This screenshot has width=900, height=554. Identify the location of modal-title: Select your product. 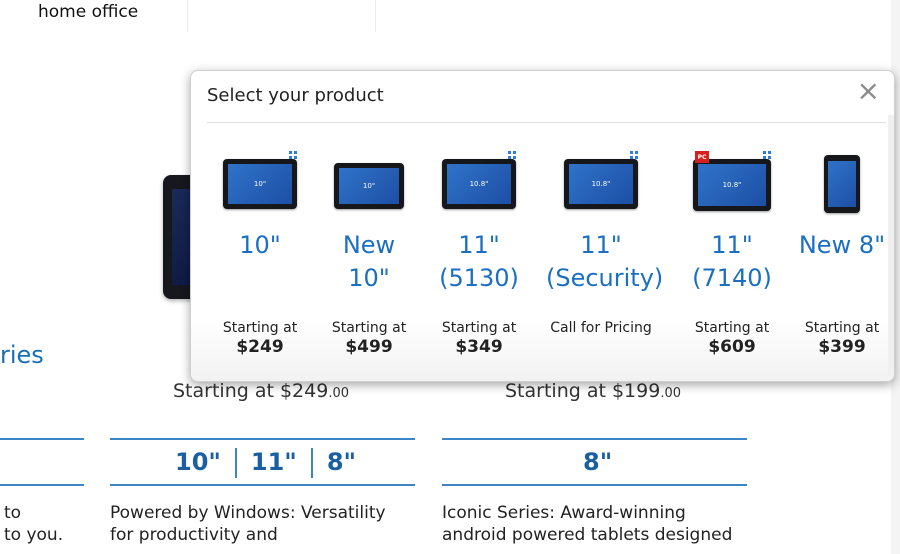
(295, 95).